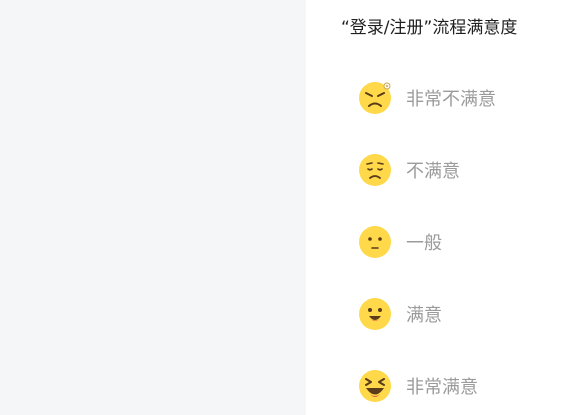 The width and height of the screenshot is (575, 415). What do you see at coordinates (433, 171) in the screenshot?
I see `option-label: 不满意` at bounding box center [433, 171].